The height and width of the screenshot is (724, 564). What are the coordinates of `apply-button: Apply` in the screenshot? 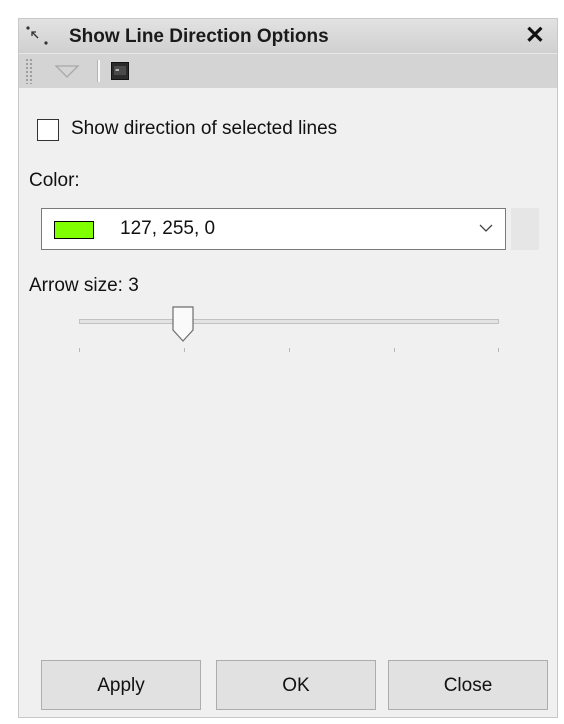 It's located at (121, 685).